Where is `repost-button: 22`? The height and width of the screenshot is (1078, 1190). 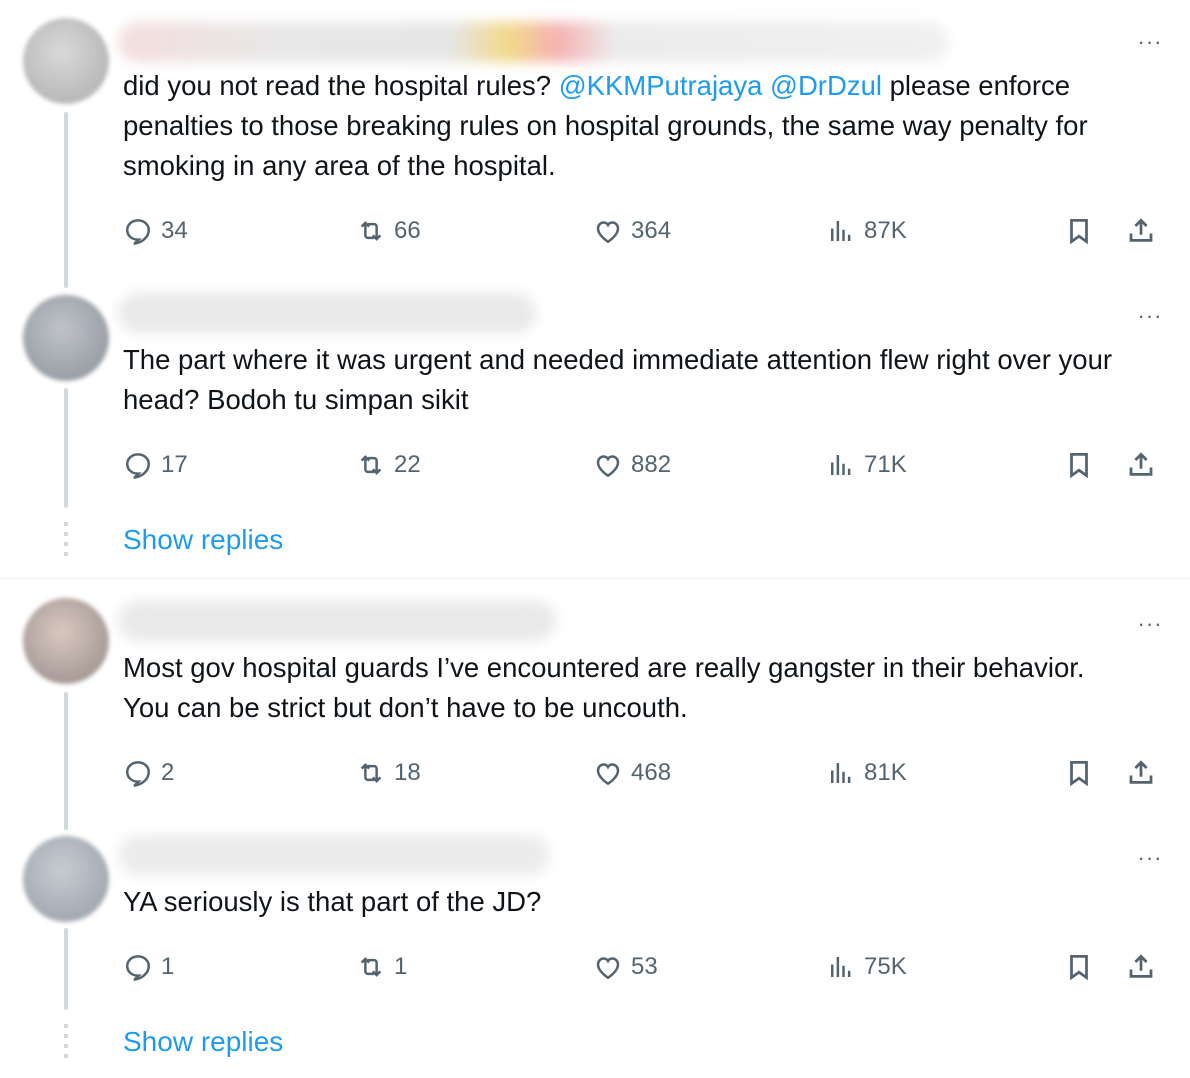
repost-button: 22 is located at coordinates (388, 465).